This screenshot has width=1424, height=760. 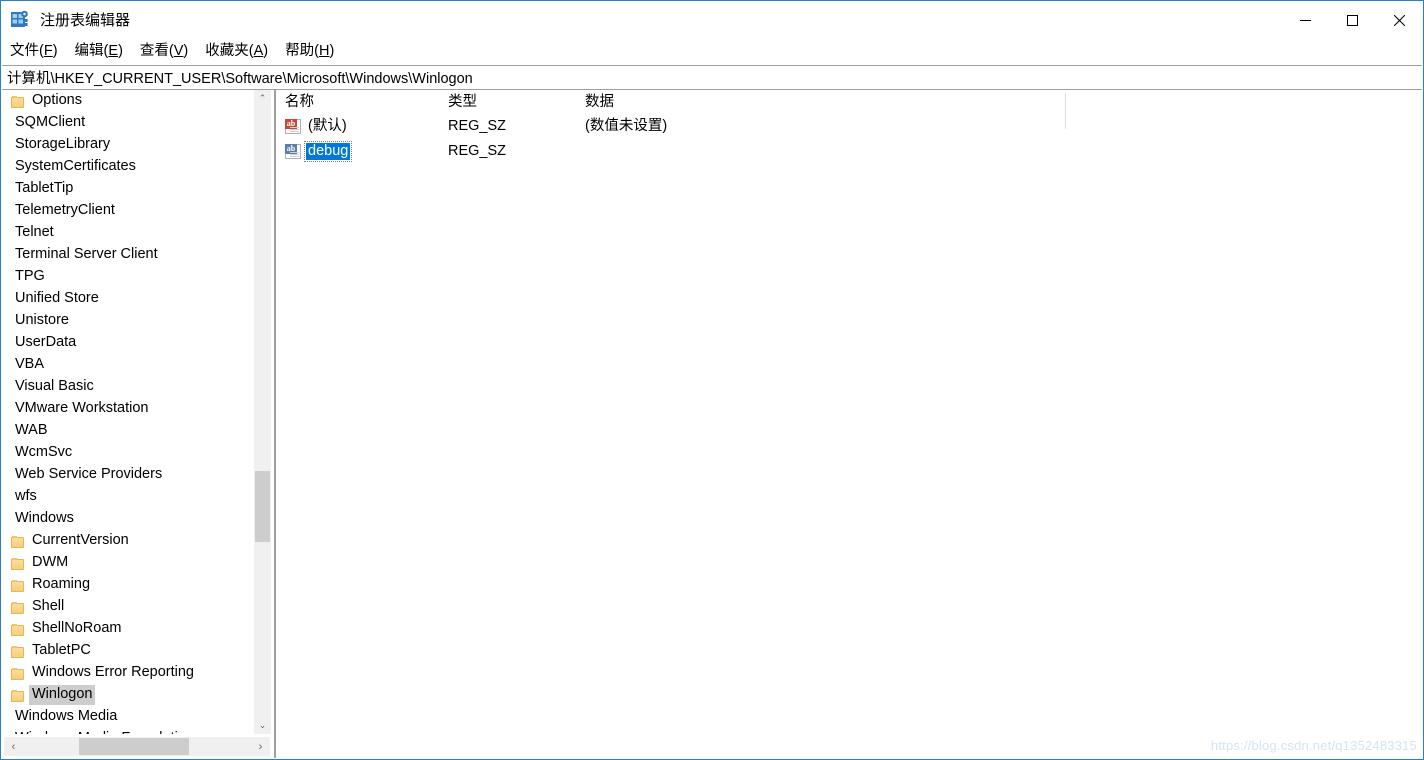 I want to click on minimize-button, so click(x=1305, y=20).